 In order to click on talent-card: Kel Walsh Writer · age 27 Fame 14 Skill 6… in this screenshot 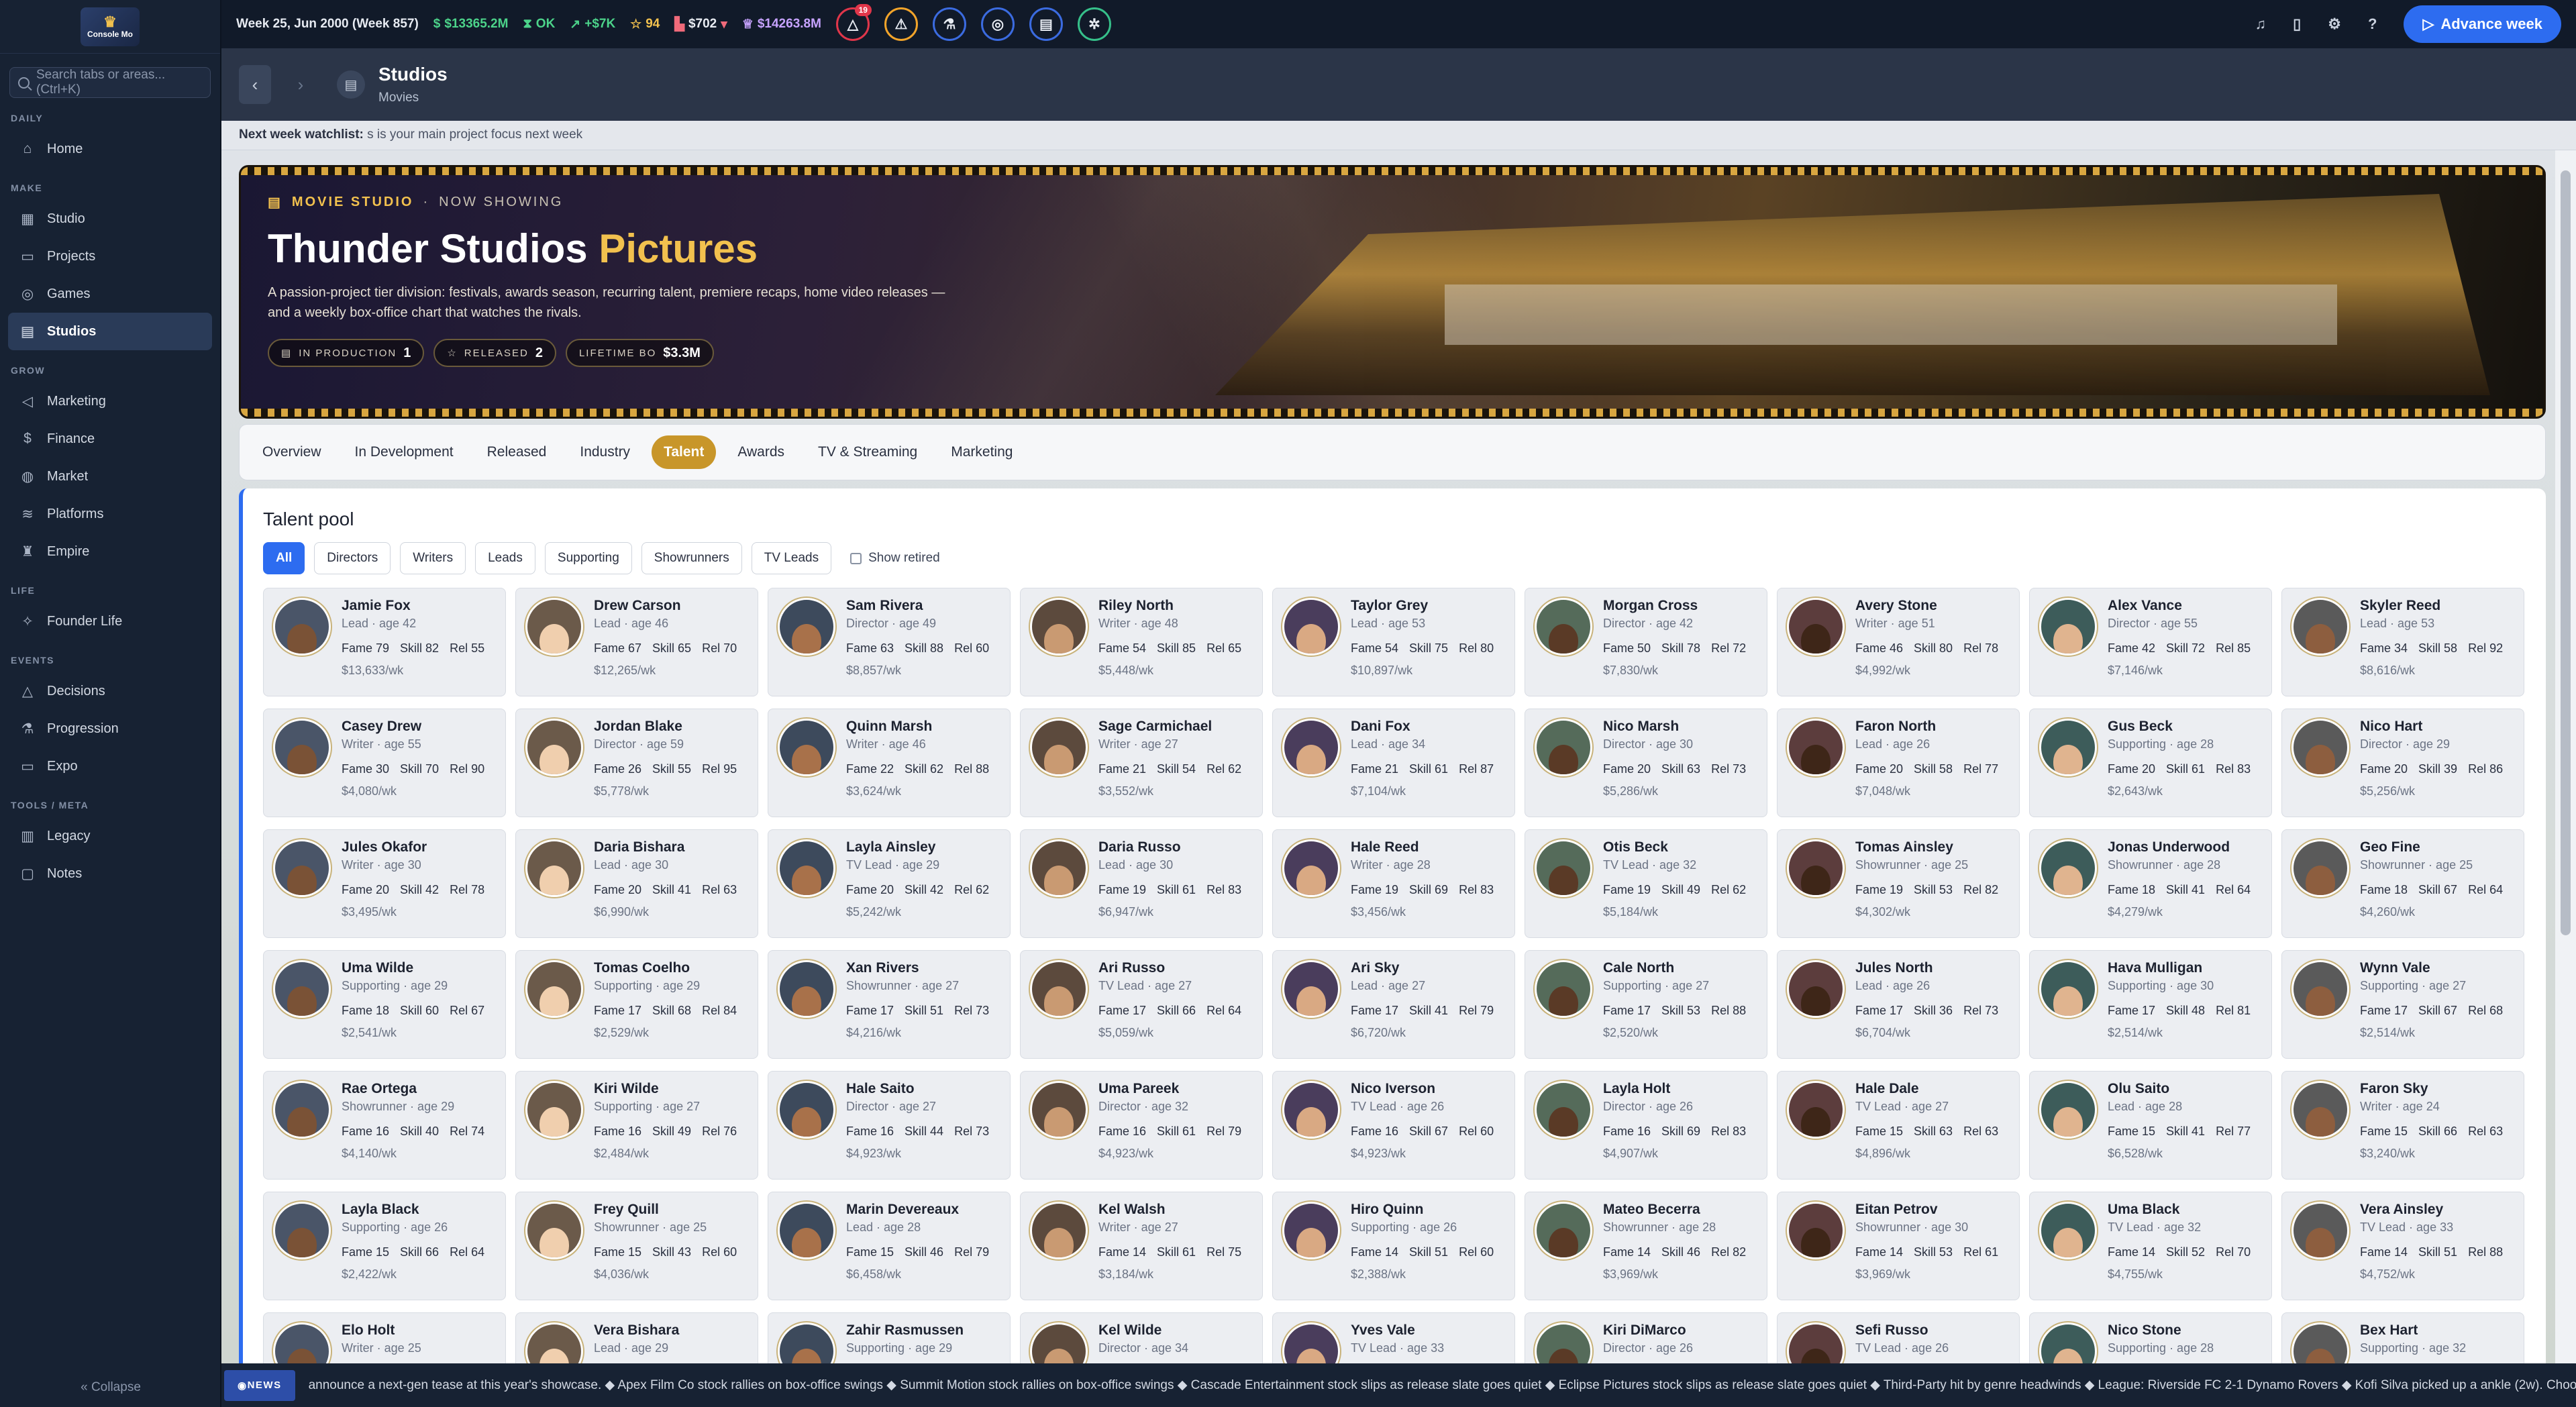, I will do `click(1141, 1246)`.